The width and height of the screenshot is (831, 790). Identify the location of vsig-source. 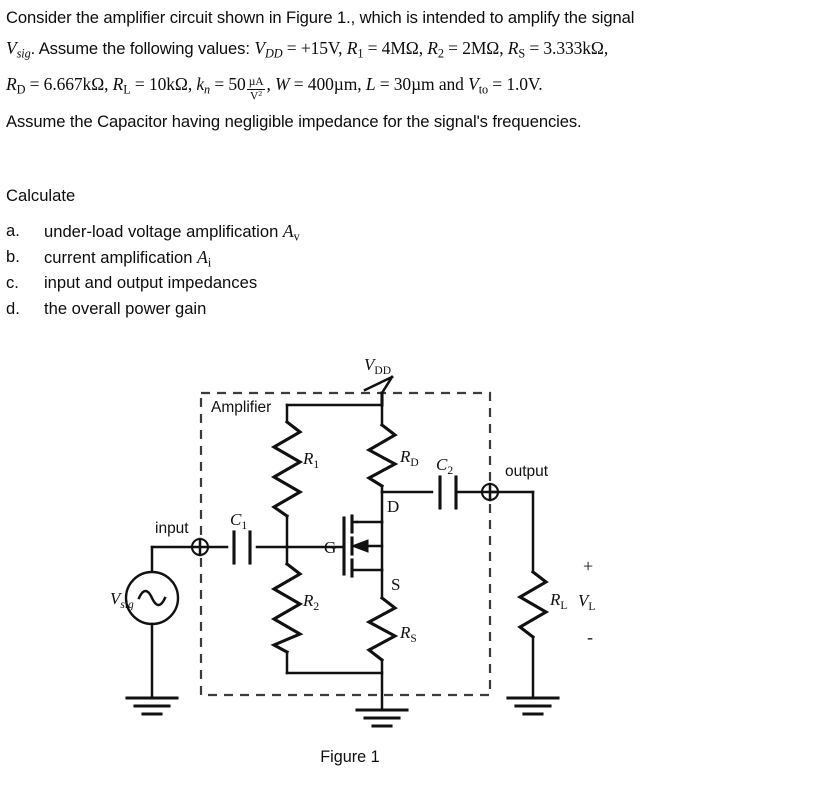
(152, 598).